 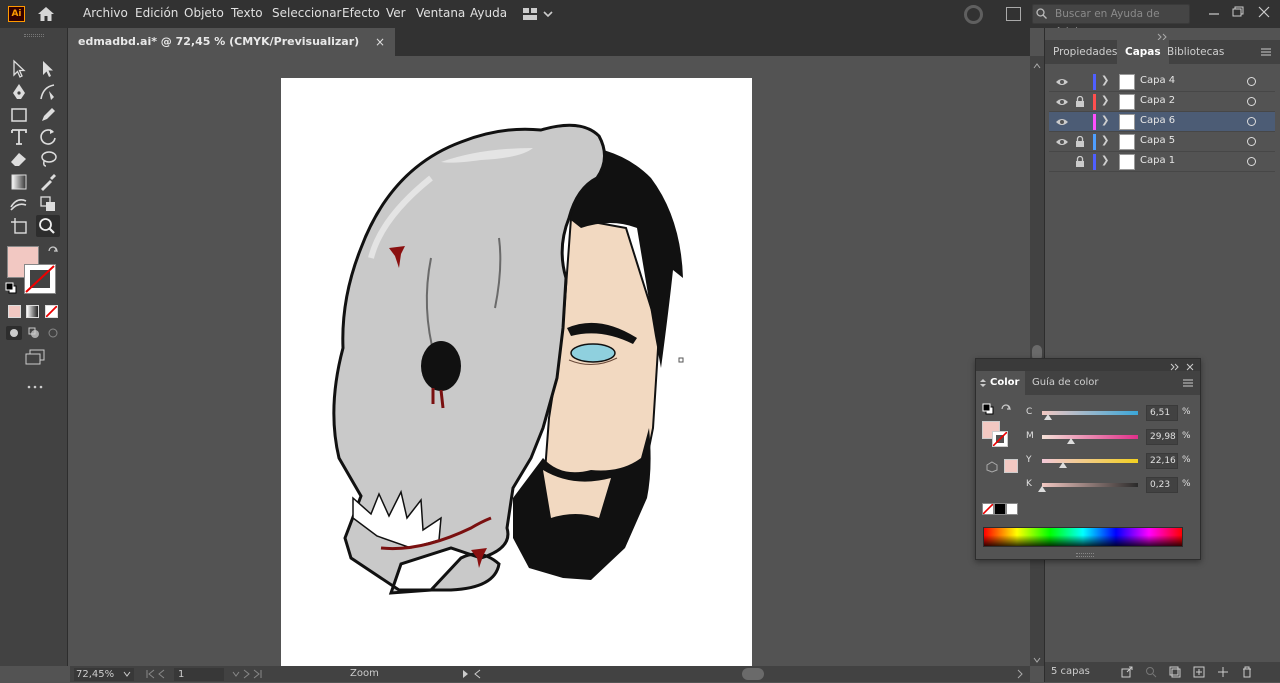 I want to click on horizontal-scroll-thumb, so click(x=753, y=674).